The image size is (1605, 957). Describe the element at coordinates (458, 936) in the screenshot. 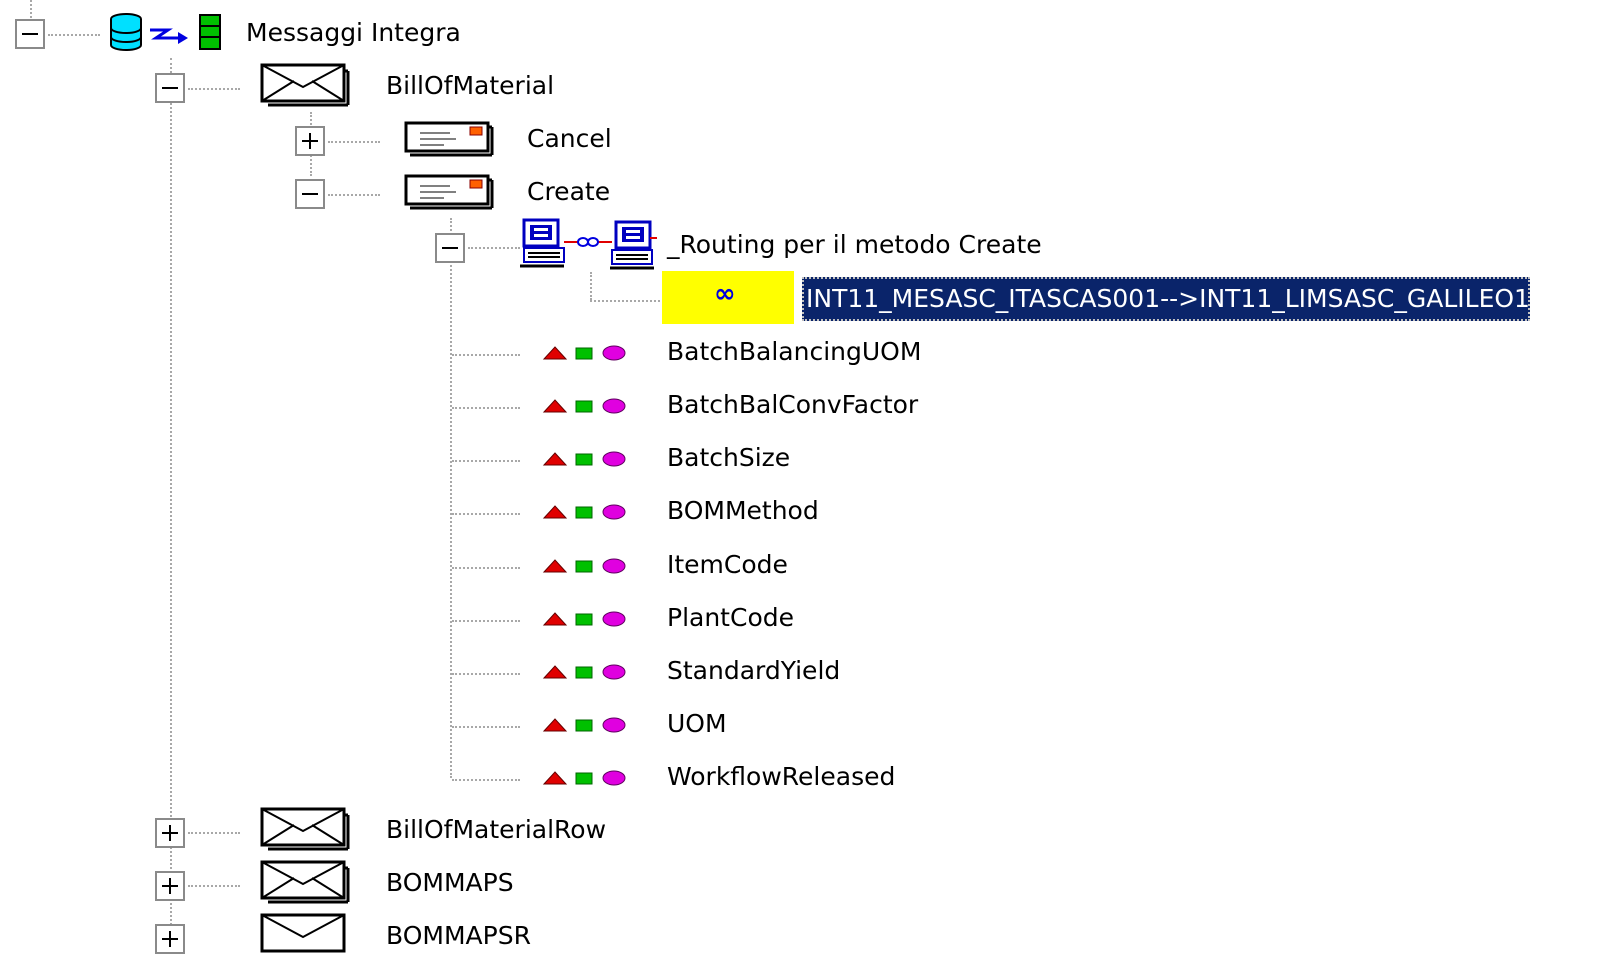

I see `tree-node-label: BOMMAPSR` at that location.